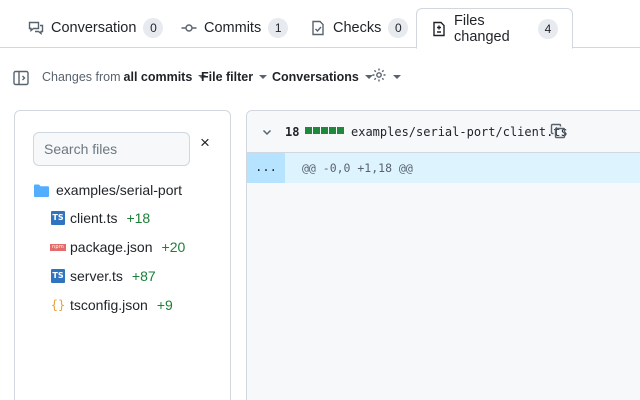  What do you see at coordinates (81, 77) in the screenshot?
I see `changes-prefix: Changes from` at bounding box center [81, 77].